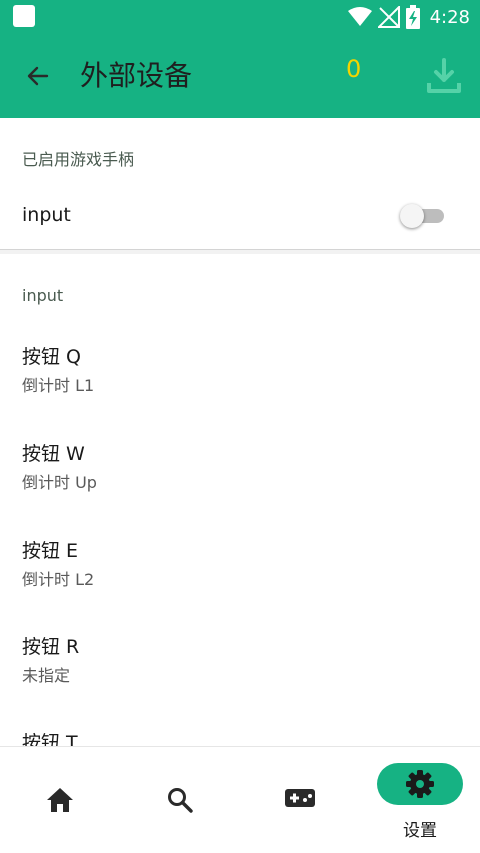 The height and width of the screenshot is (853, 480). I want to click on toggle-thumb, so click(412, 216).